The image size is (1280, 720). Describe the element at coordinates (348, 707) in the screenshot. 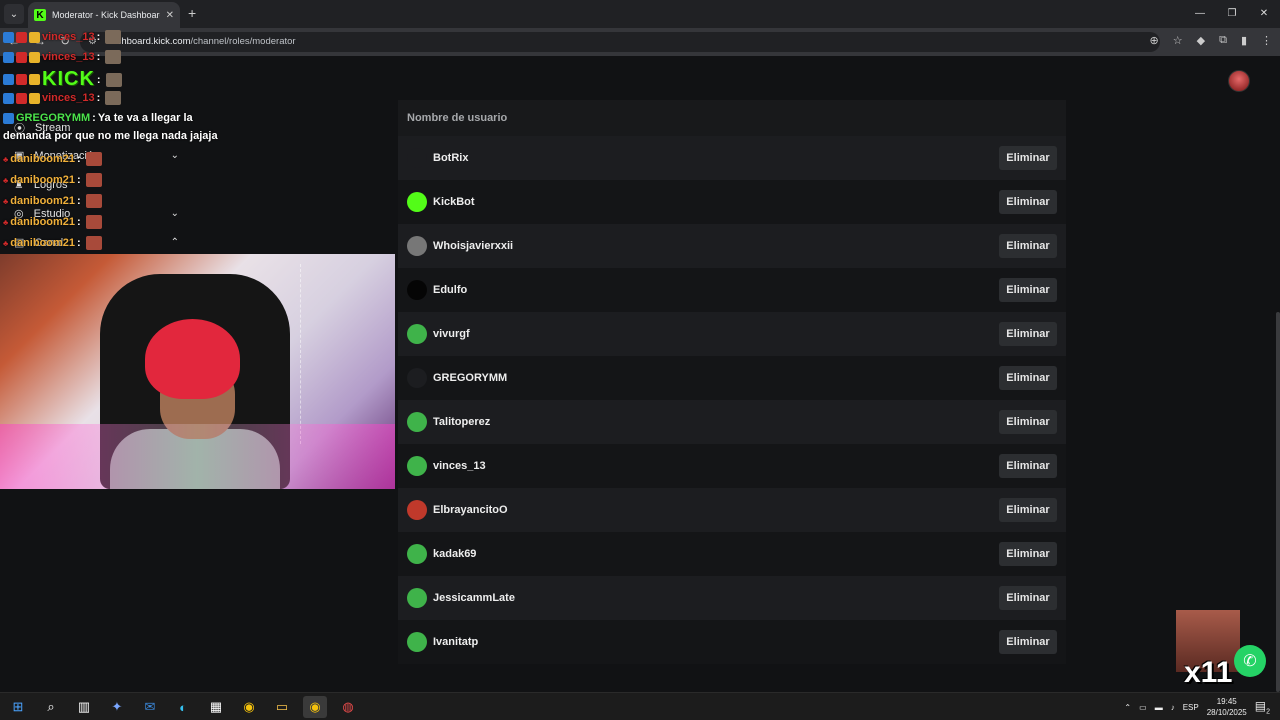

I see `obs-icon: ◍` at that location.